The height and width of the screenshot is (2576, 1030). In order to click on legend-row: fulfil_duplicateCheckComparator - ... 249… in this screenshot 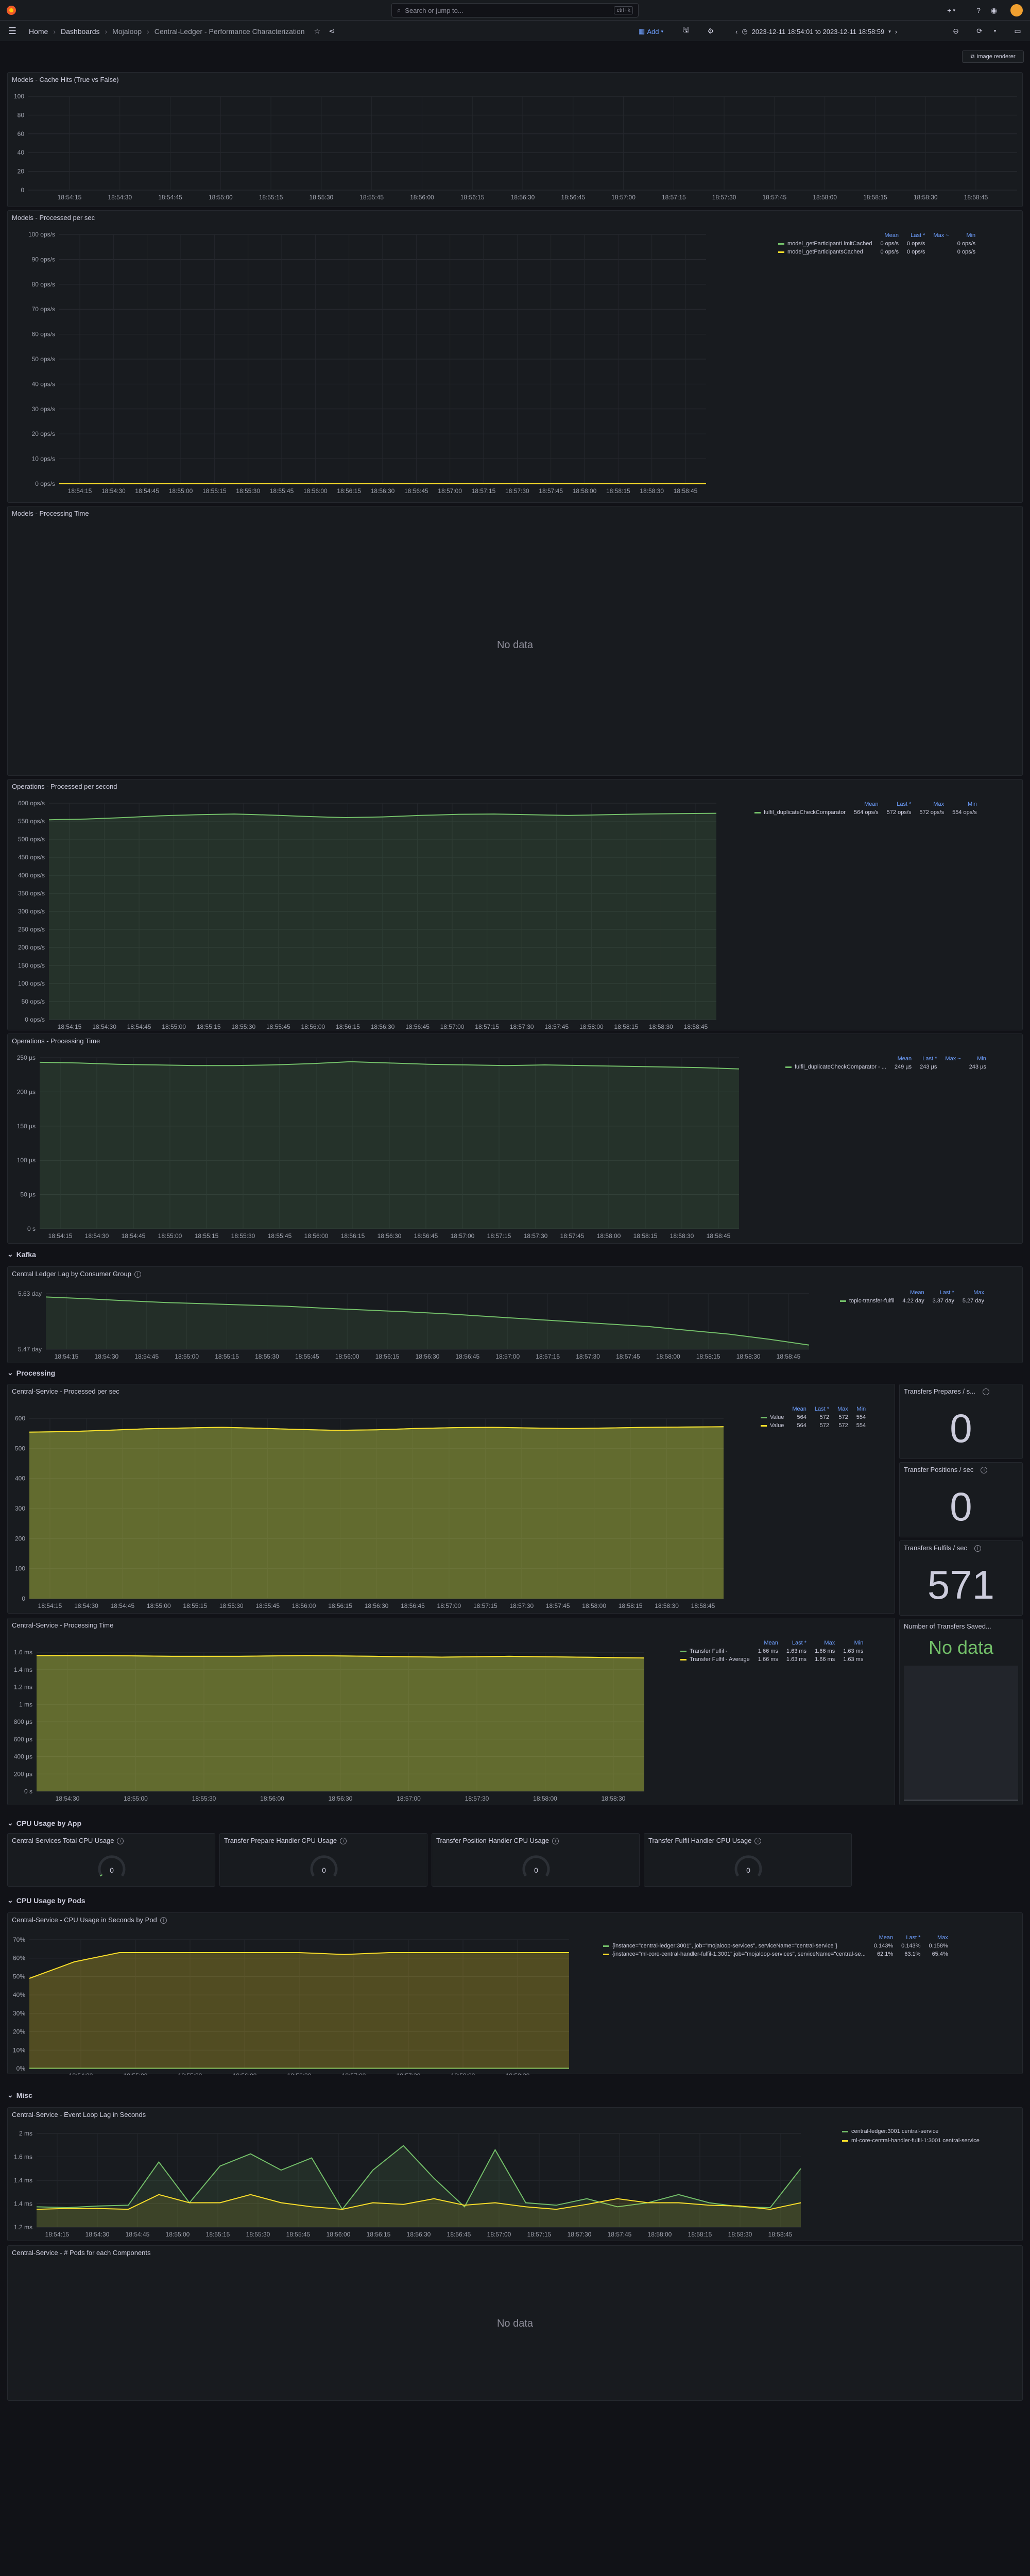, I will do `click(887, 1067)`.